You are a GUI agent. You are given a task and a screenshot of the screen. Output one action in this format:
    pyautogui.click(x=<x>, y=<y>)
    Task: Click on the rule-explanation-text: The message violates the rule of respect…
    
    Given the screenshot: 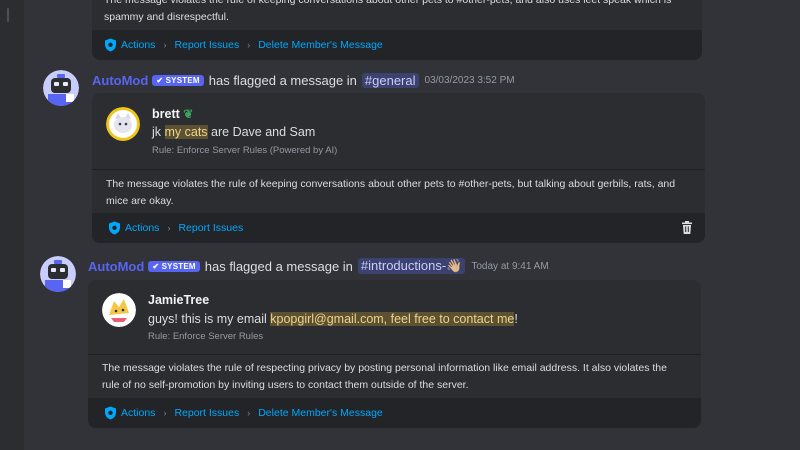 What is the action you would take?
    pyautogui.click(x=384, y=376)
    